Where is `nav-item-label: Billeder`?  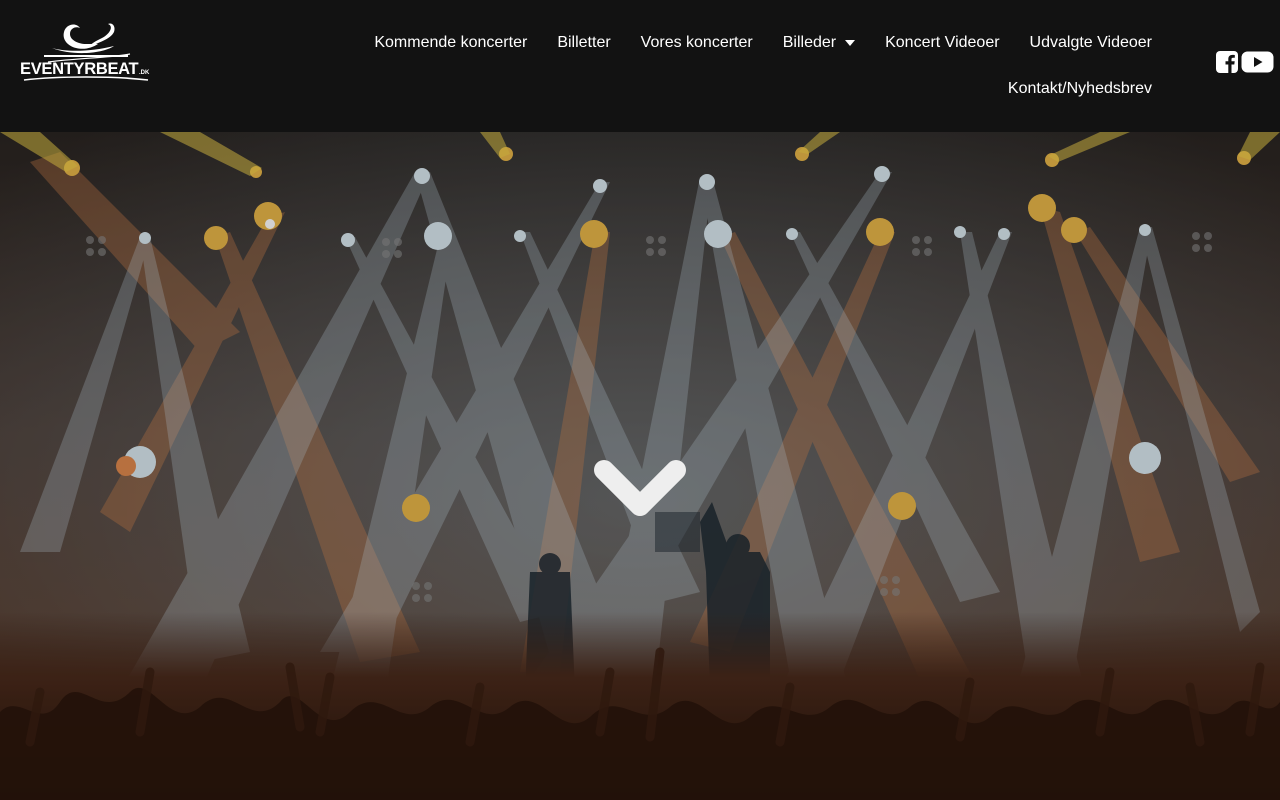
nav-item-label: Billeder is located at coordinates (809, 42).